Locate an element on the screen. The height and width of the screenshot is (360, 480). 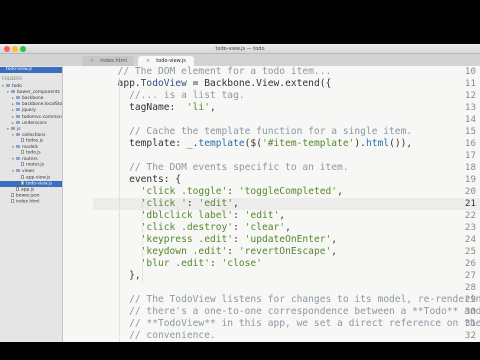
open-file-item-active: todo-view.js is located at coordinates (31, 70).